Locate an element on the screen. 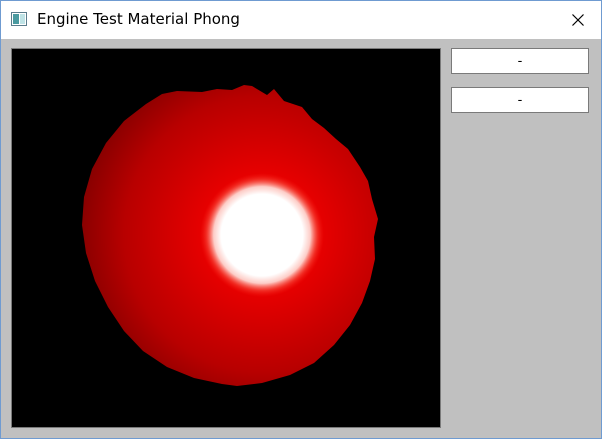 The image size is (602, 439). close-button is located at coordinates (578, 20).